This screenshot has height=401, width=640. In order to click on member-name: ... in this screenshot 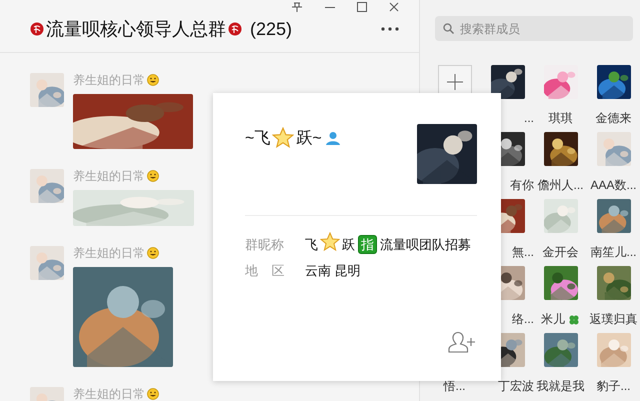, I will do `click(529, 118)`.